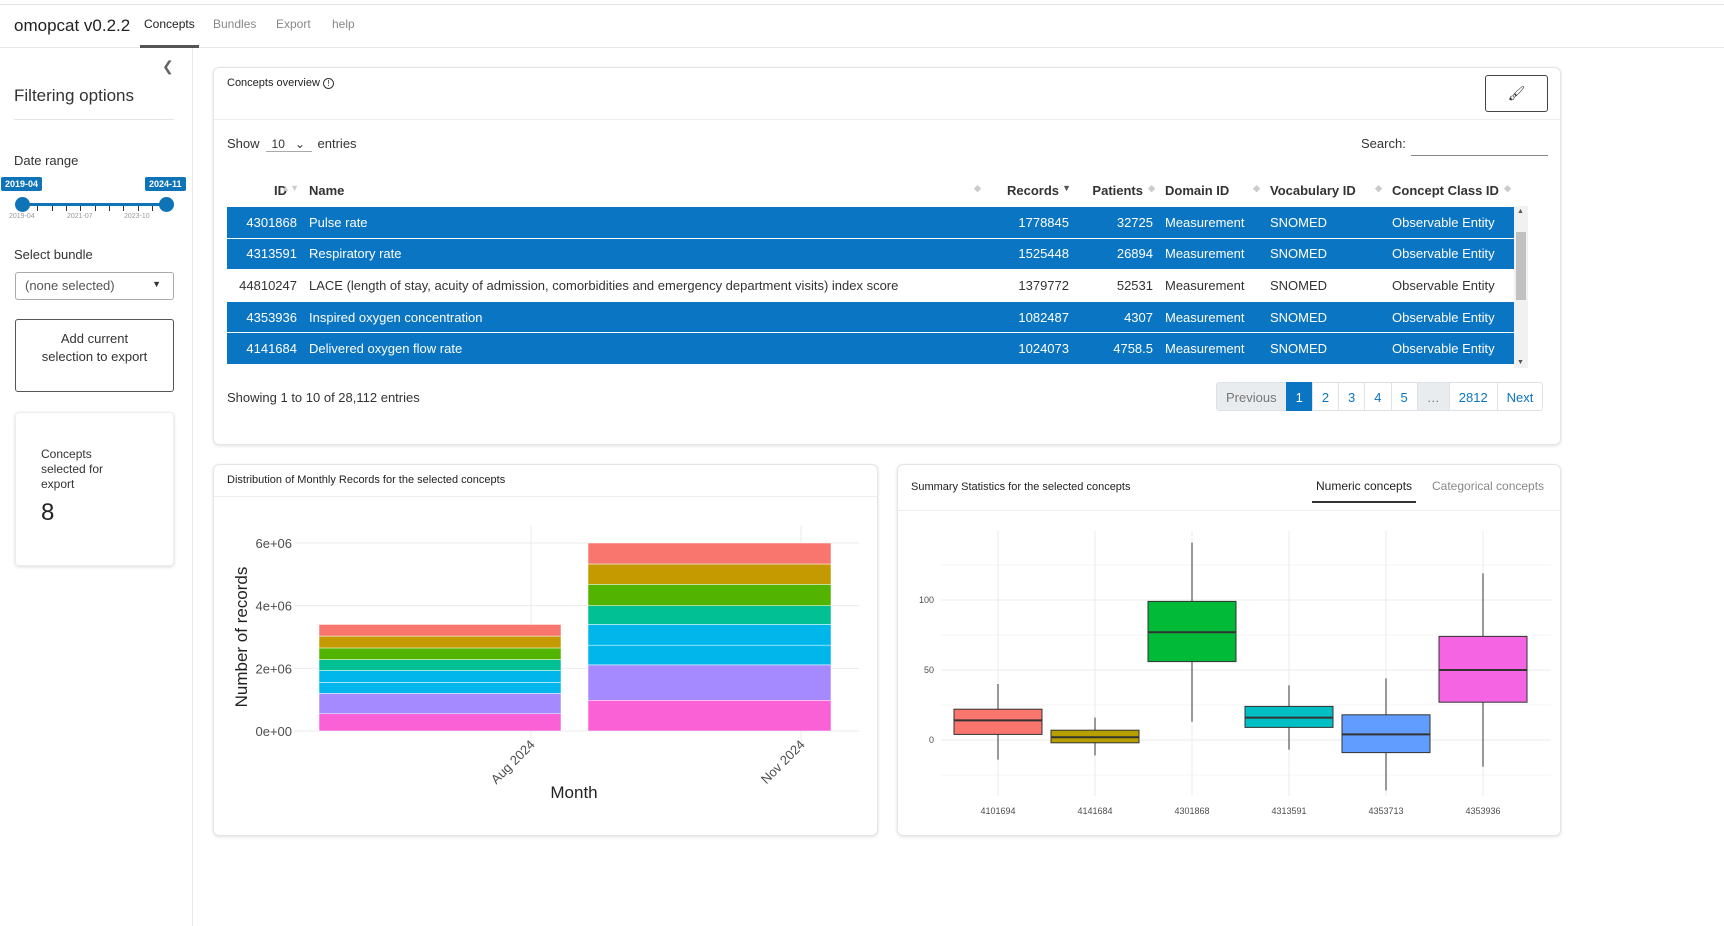 This screenshot has width=1724, height=926. I want to click on tab-bundles: Bundles, so click(234, 24).